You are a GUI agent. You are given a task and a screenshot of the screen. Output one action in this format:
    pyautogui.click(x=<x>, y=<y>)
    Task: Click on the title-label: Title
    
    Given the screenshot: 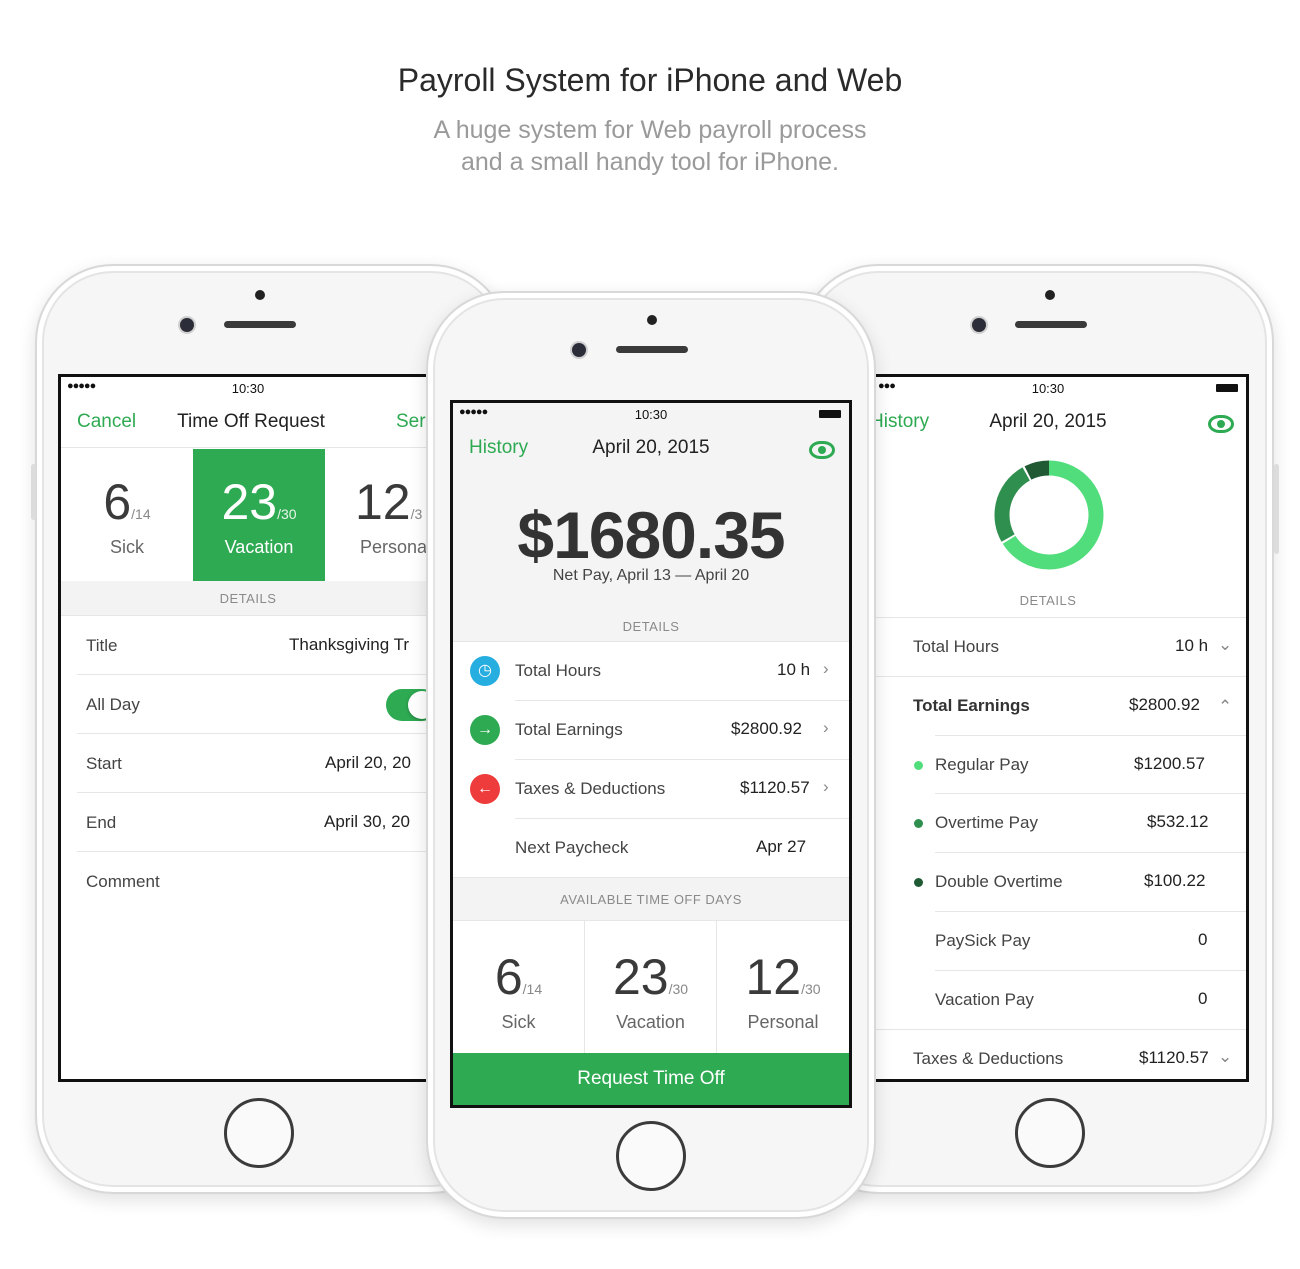 What is the action you would take?
    pyautogui.click(x=102, y=645)
    